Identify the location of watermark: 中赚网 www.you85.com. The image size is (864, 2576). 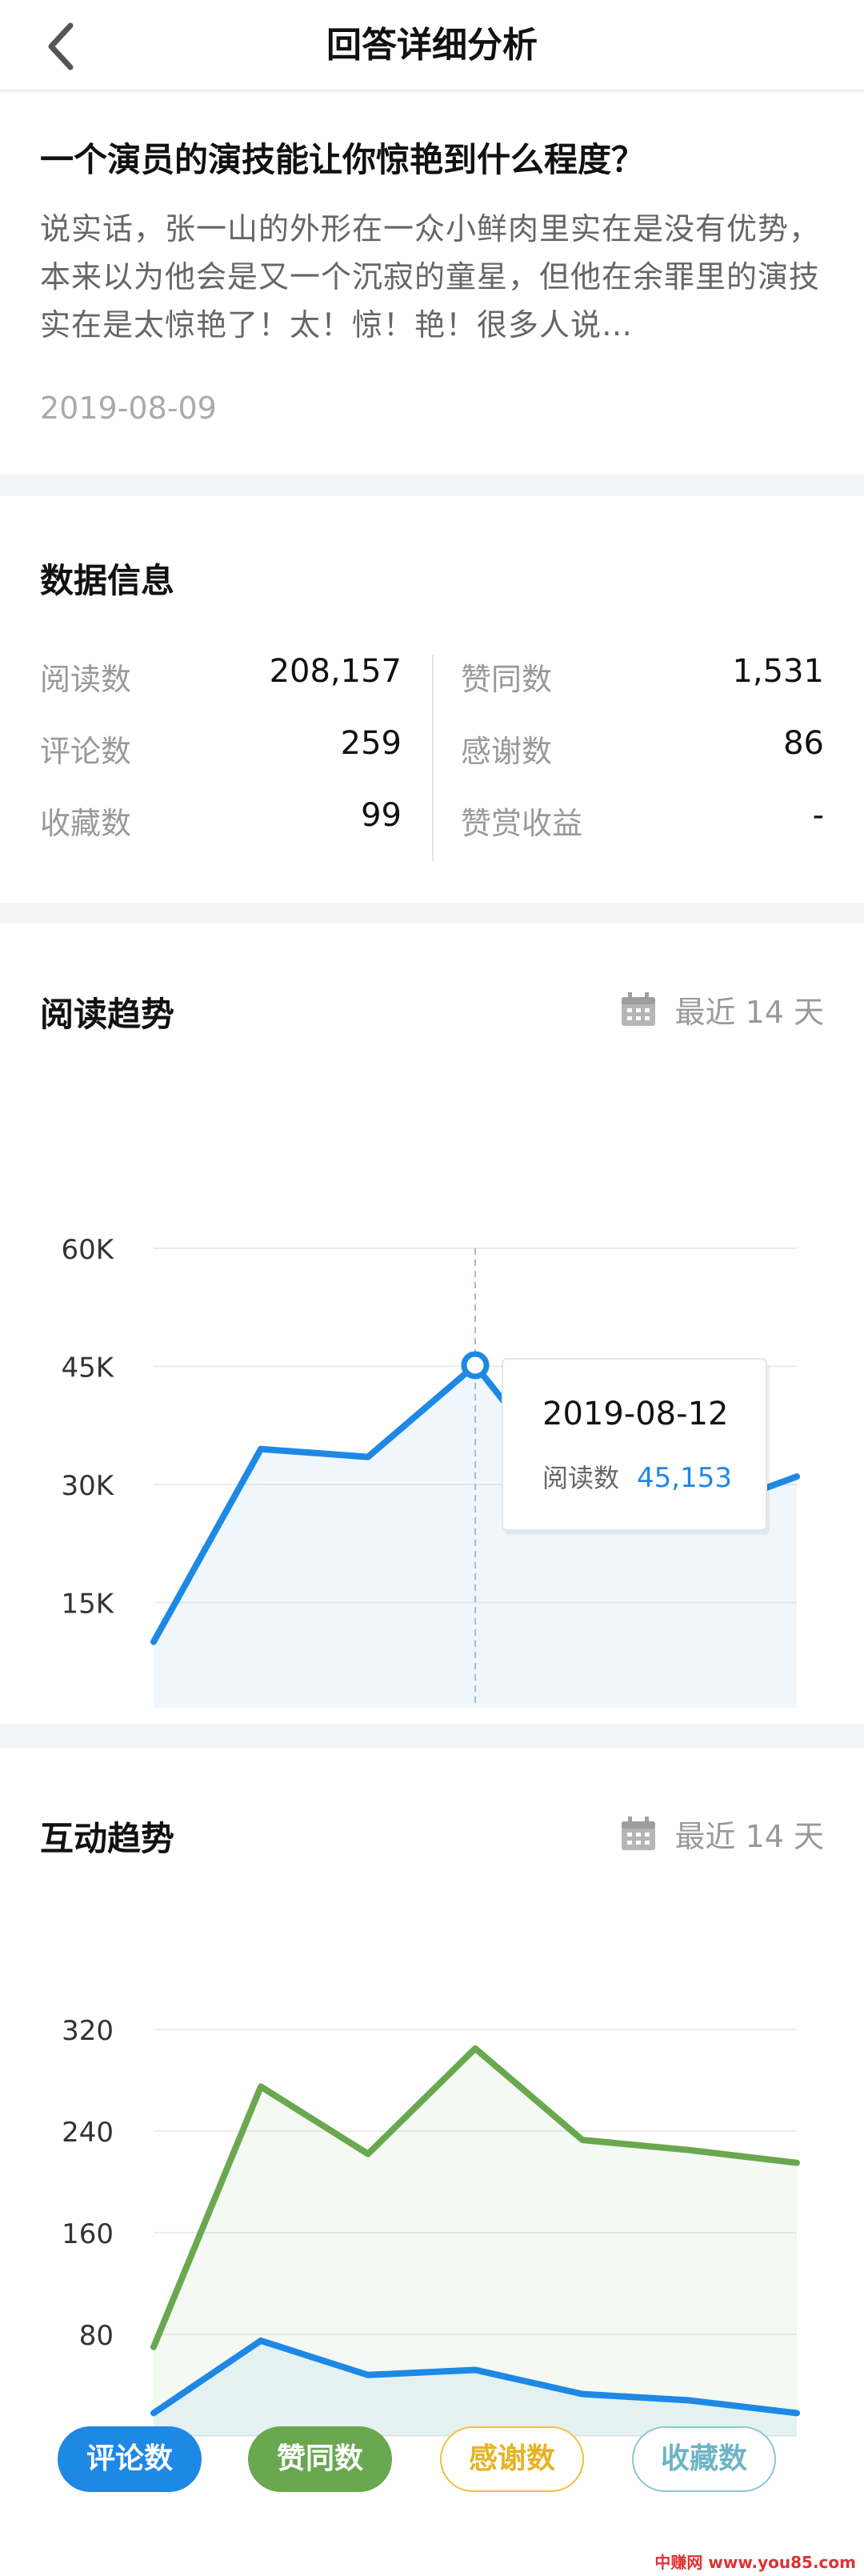
(755, 2562).